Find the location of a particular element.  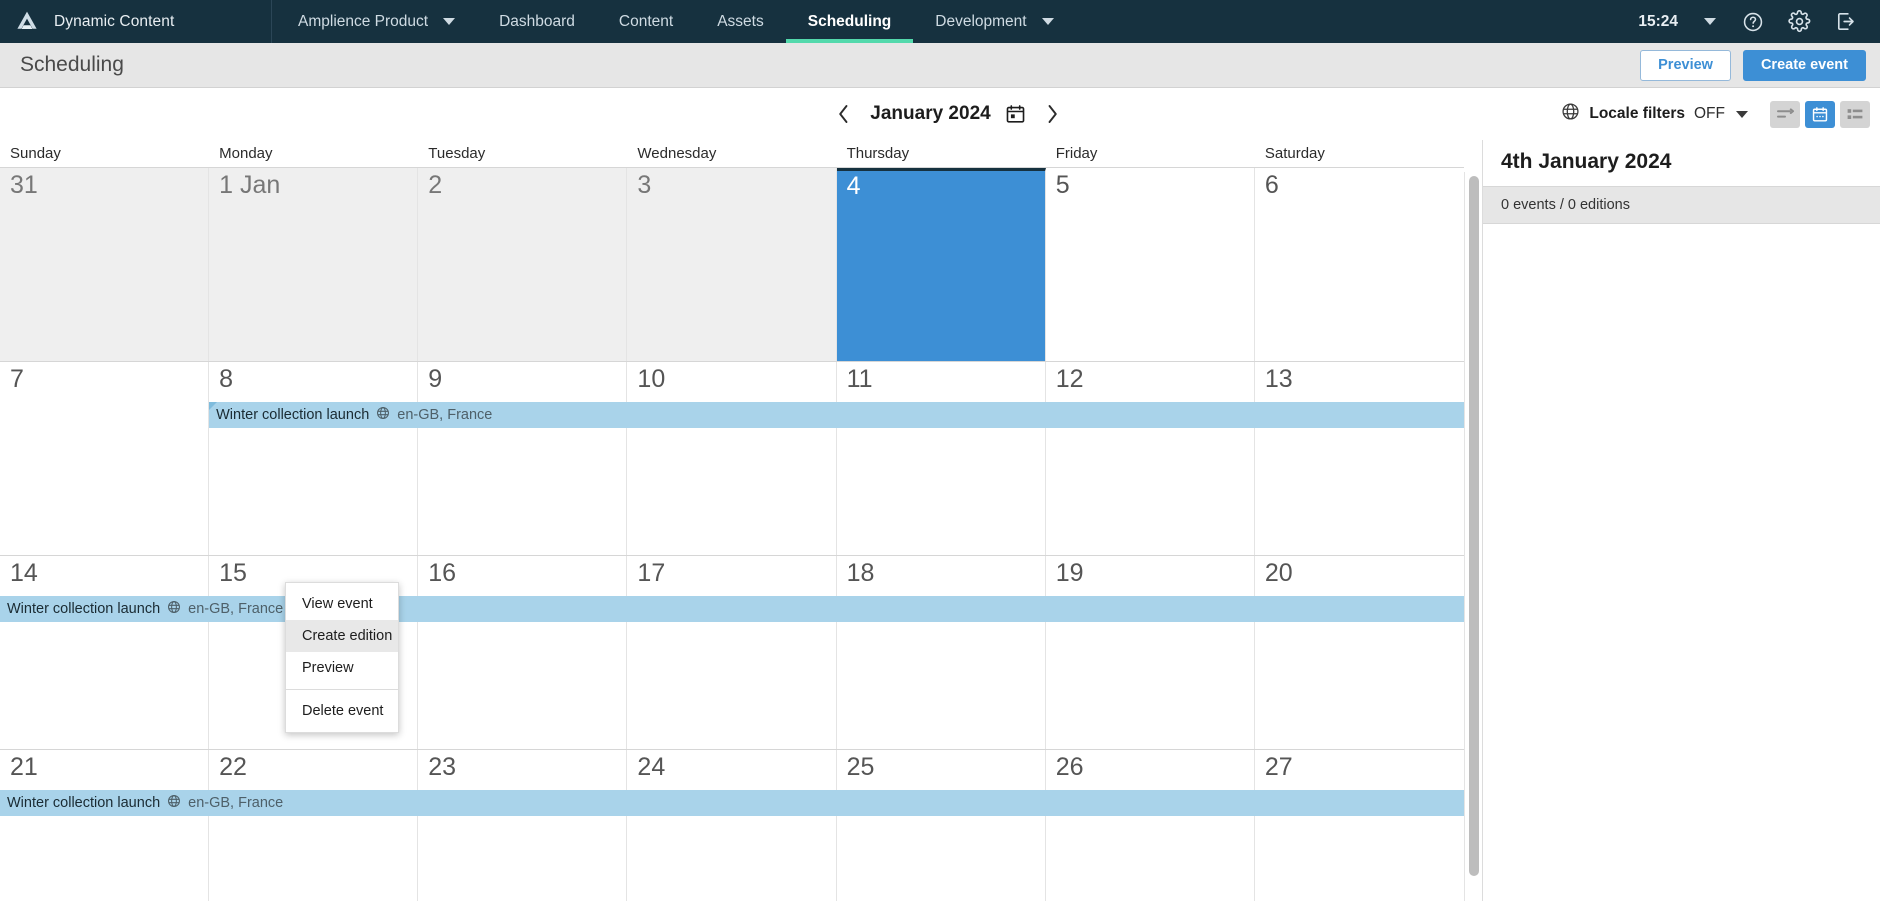

day-number: 1 Jan is located at coordinates (250, 185).